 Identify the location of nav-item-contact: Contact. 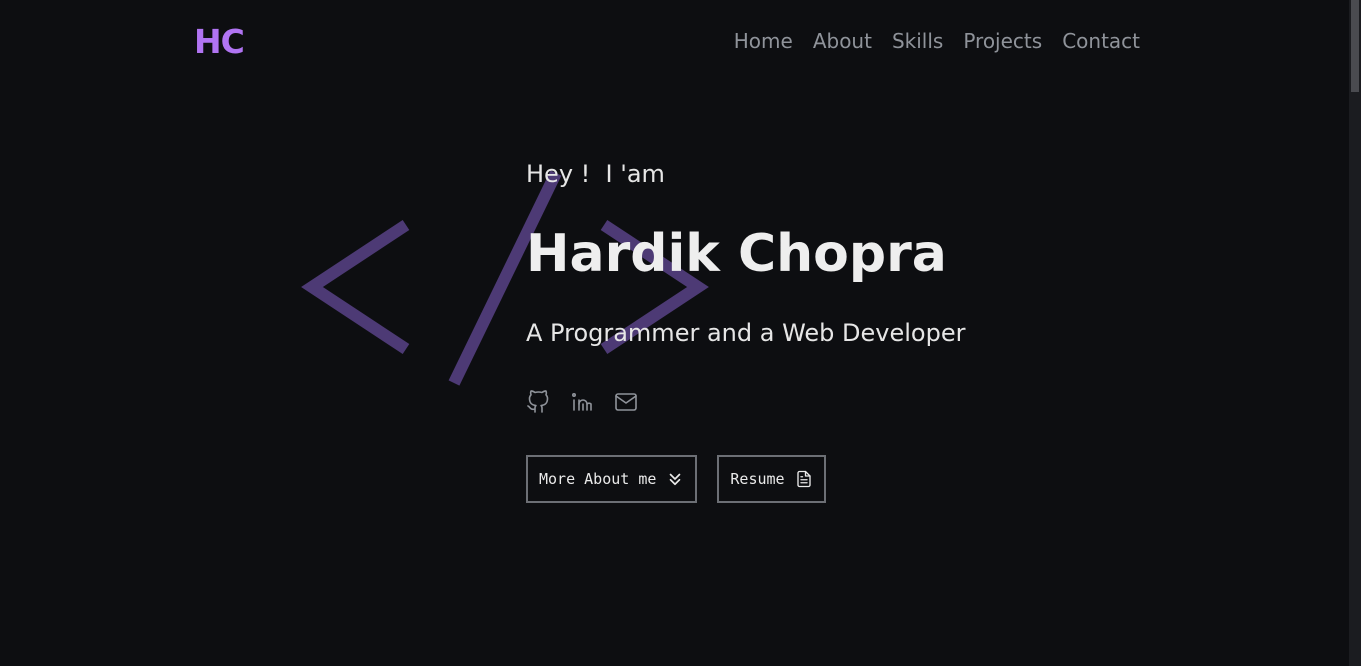
(1101, 41).